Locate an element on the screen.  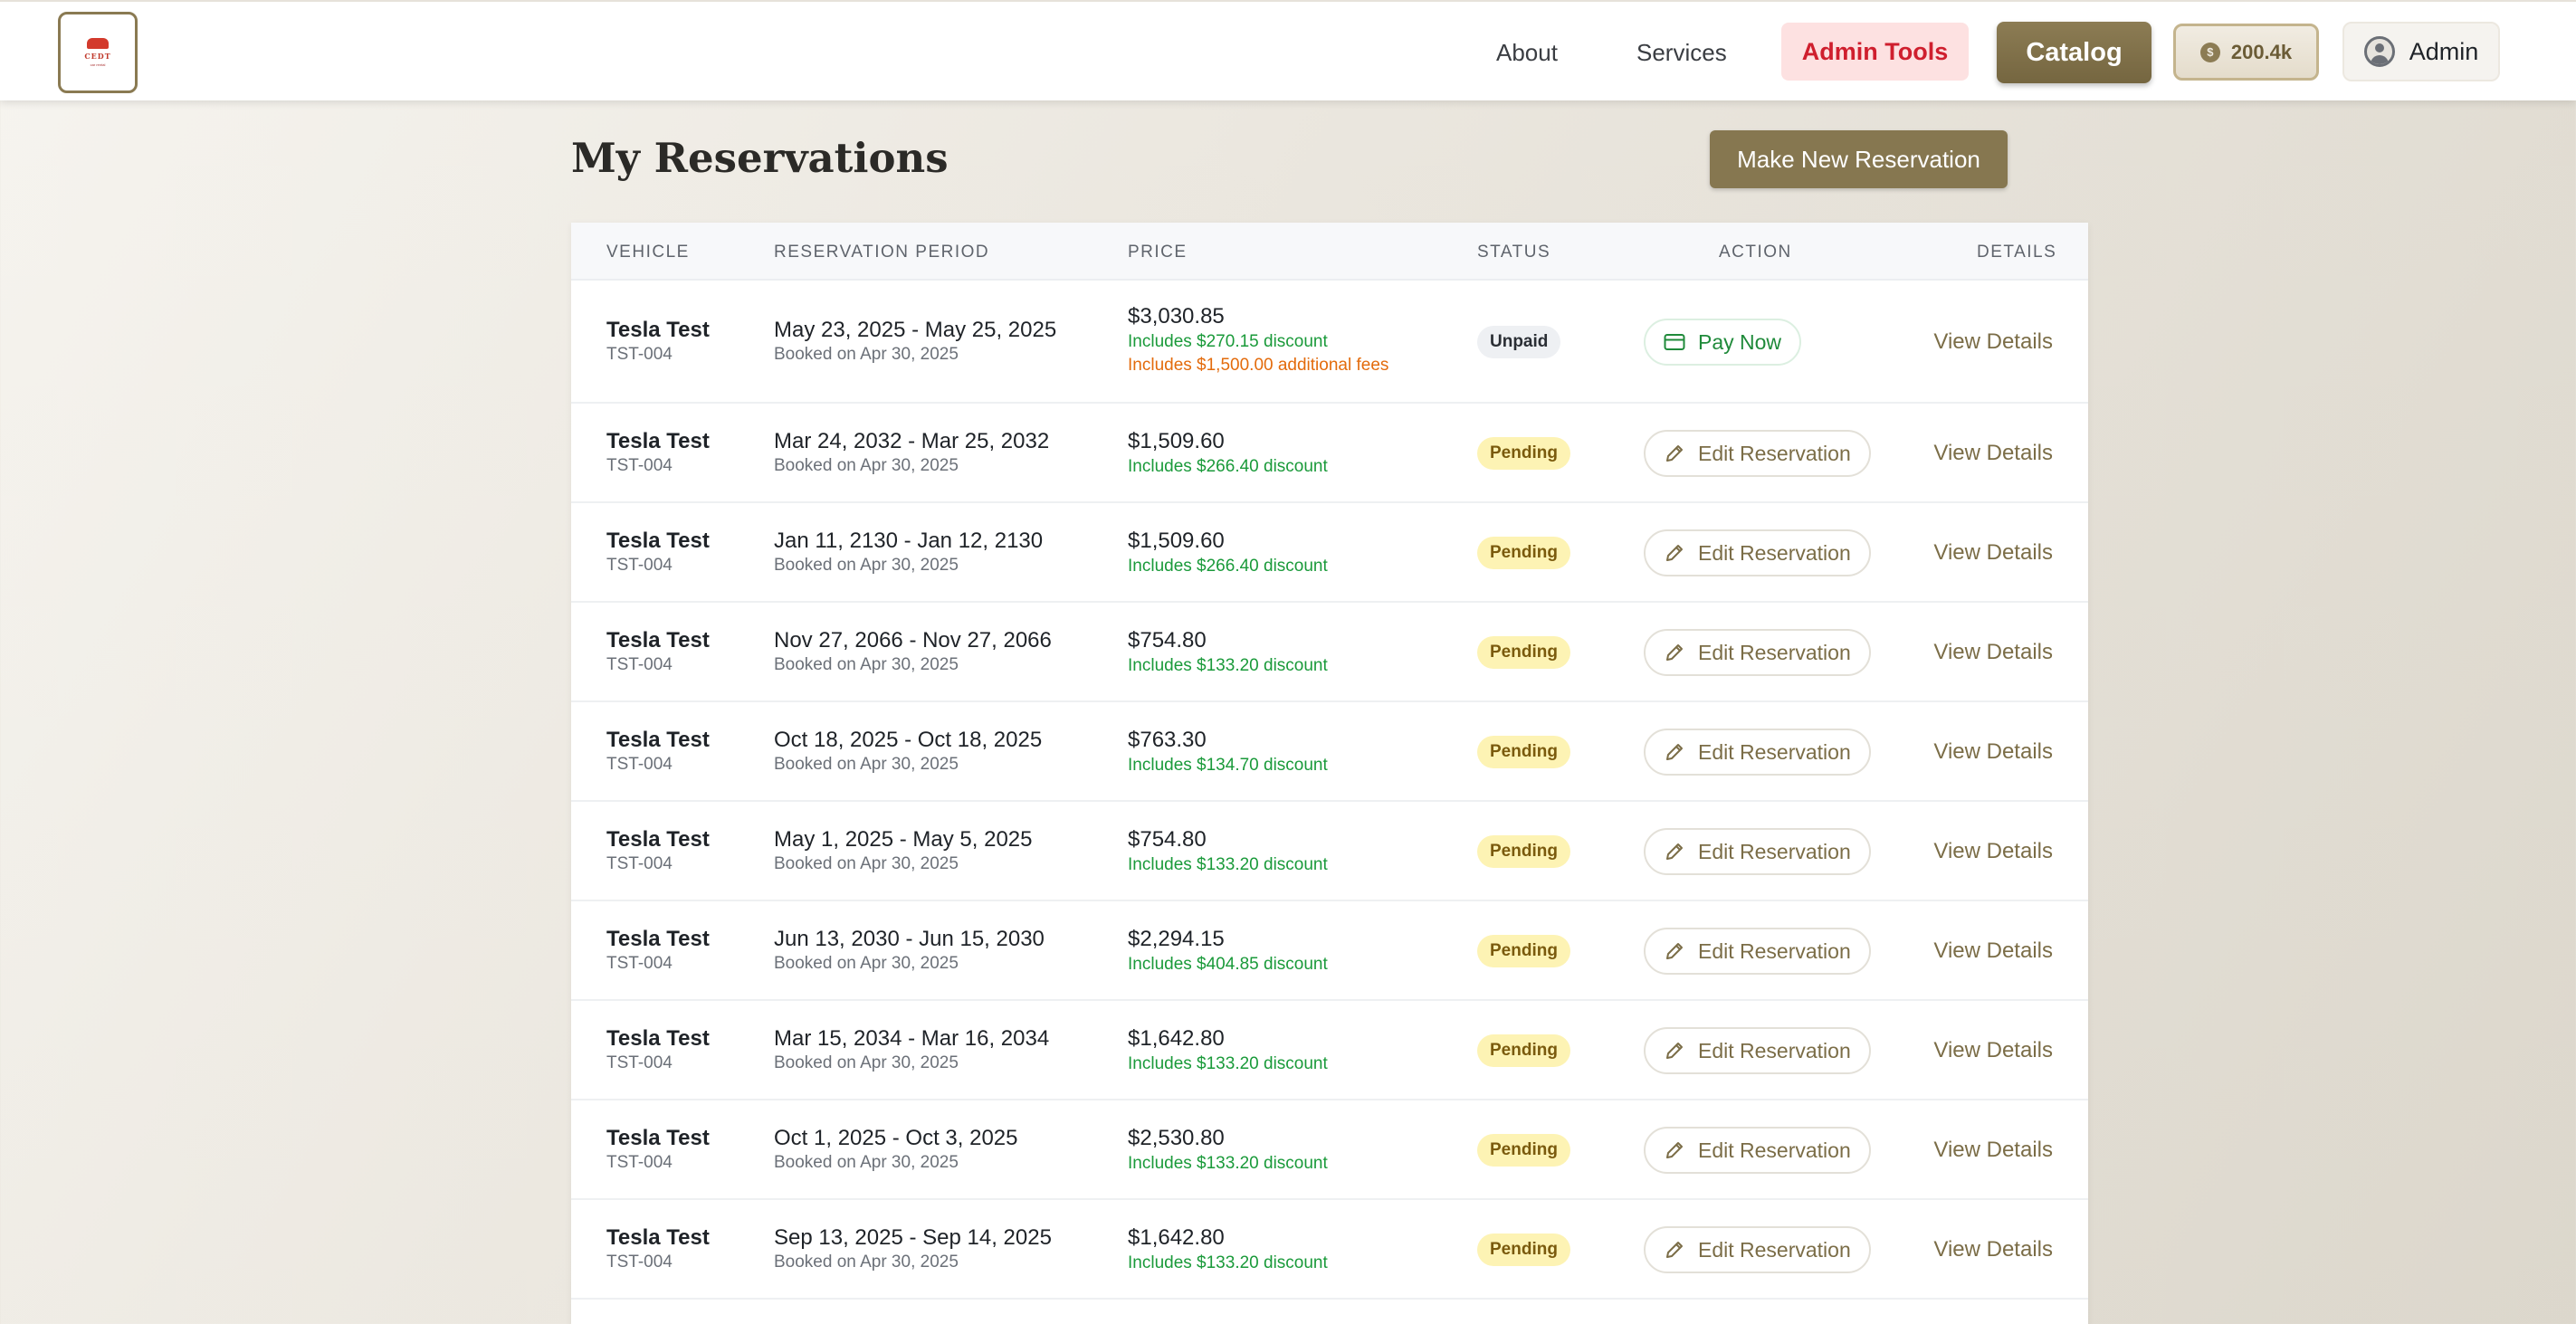
price-cell: $2,294.15 Includes $404.85 discount is located at coordinates (1228, 951).